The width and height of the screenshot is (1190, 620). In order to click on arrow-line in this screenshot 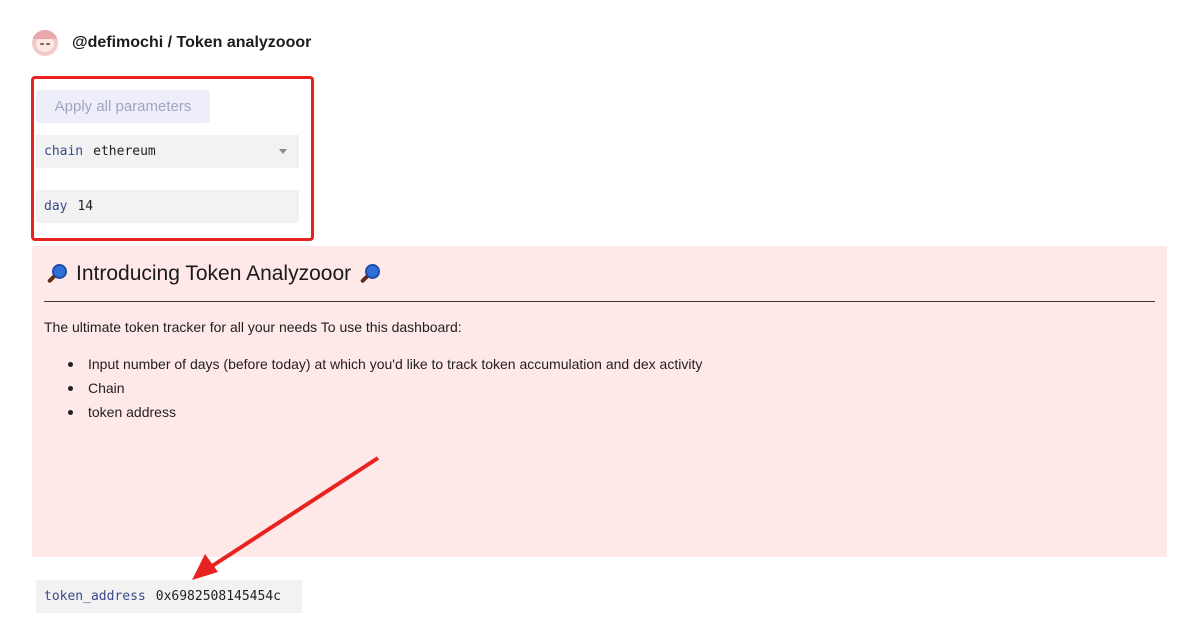, I will do `click(292, 514)`.